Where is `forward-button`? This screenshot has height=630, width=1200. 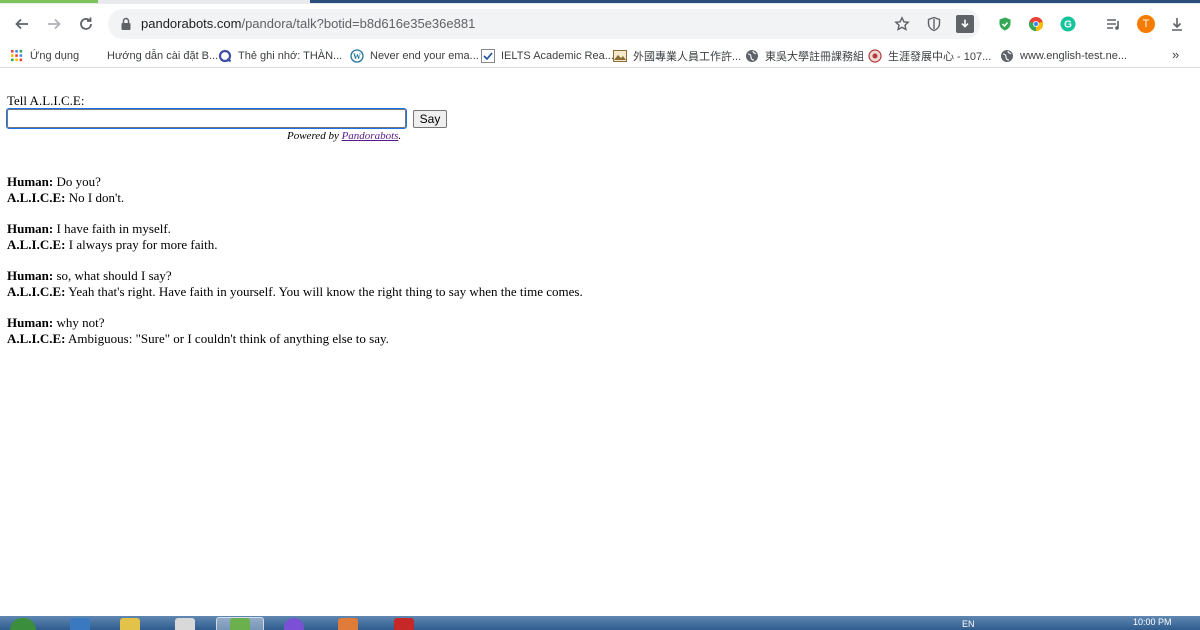 forward-button is located at coordinates (54, 24).